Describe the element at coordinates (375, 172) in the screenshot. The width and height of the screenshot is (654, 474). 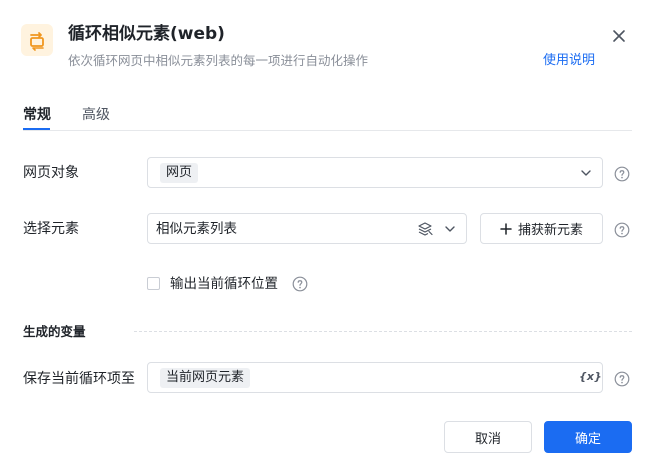
I see `web-object-select: 网页` at that location.